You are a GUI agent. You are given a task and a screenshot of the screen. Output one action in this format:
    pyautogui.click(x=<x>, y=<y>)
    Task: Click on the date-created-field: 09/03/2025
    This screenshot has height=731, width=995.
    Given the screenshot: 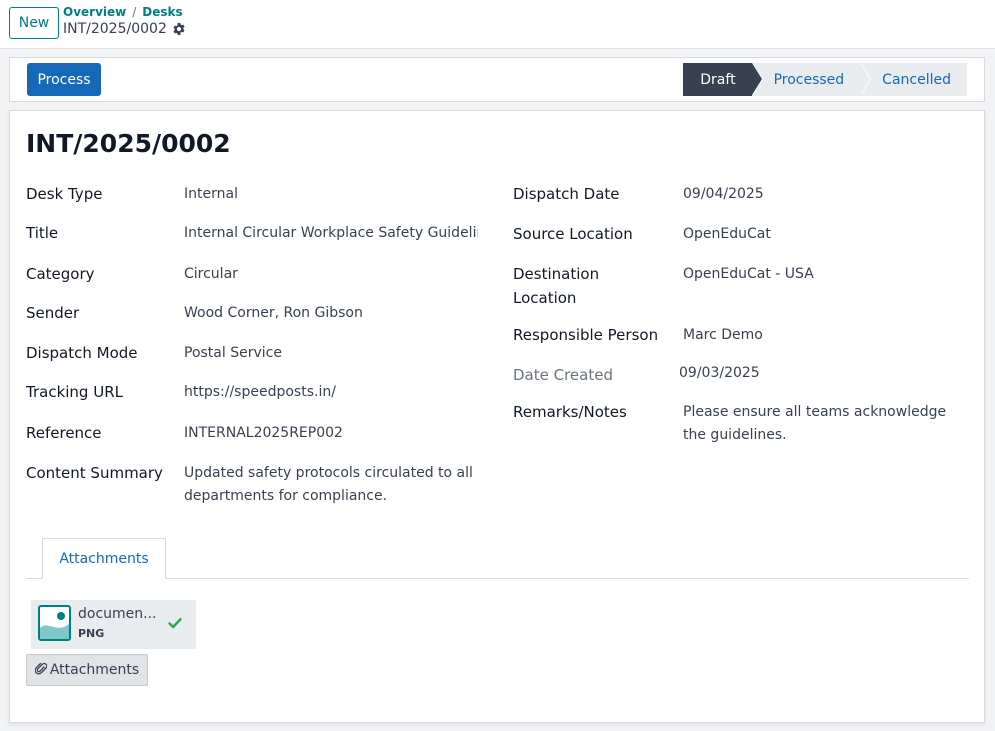 What is the action you would take?
    pyautogui.click(x=719, y=373)
    